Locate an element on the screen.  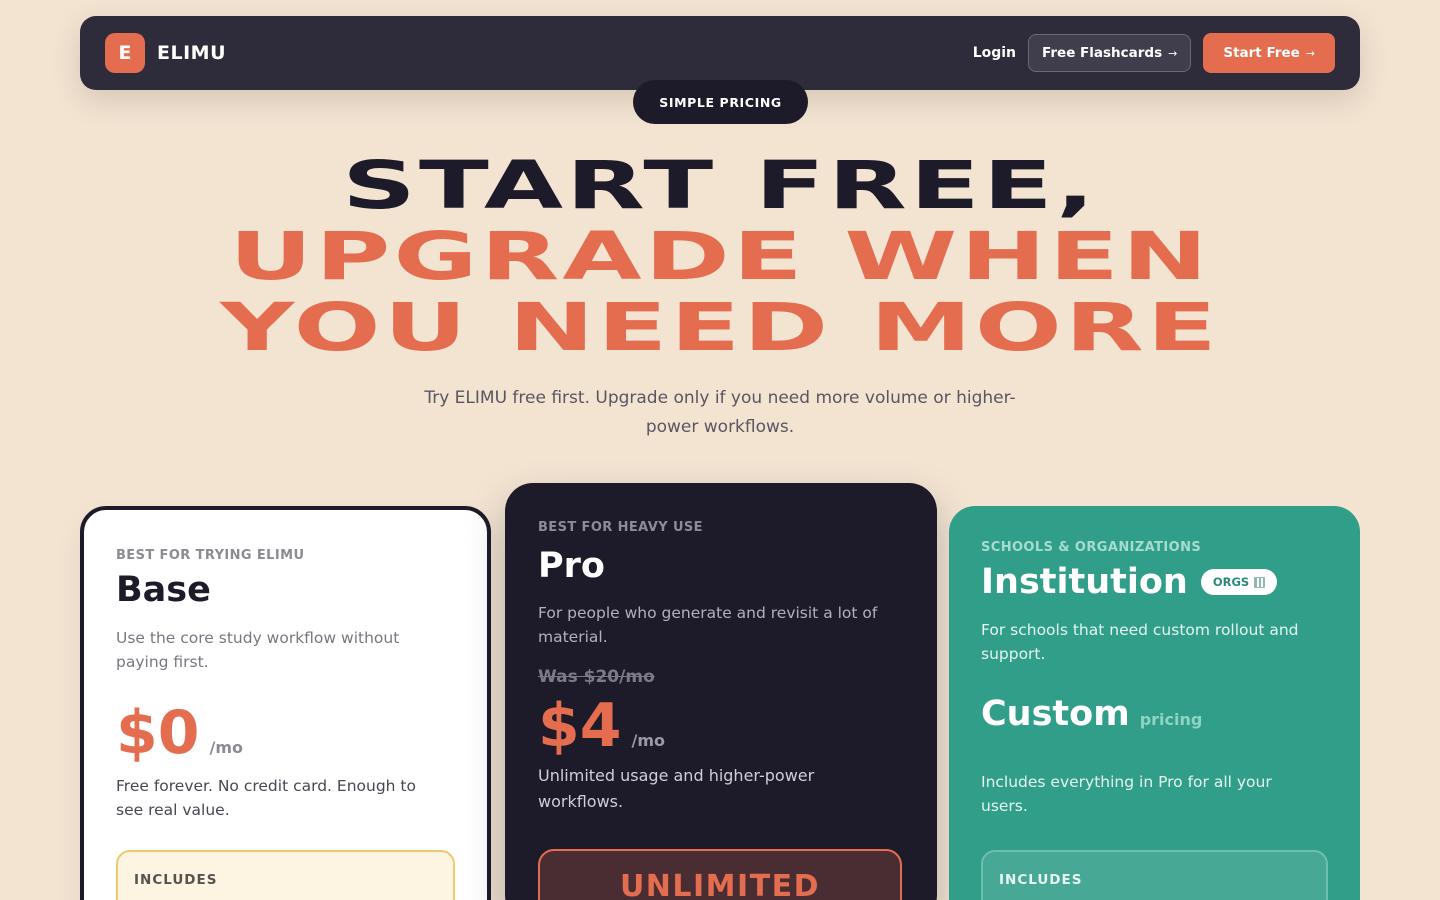
unlimited-box: UNLIMITED is located at coordinates (720, 874).